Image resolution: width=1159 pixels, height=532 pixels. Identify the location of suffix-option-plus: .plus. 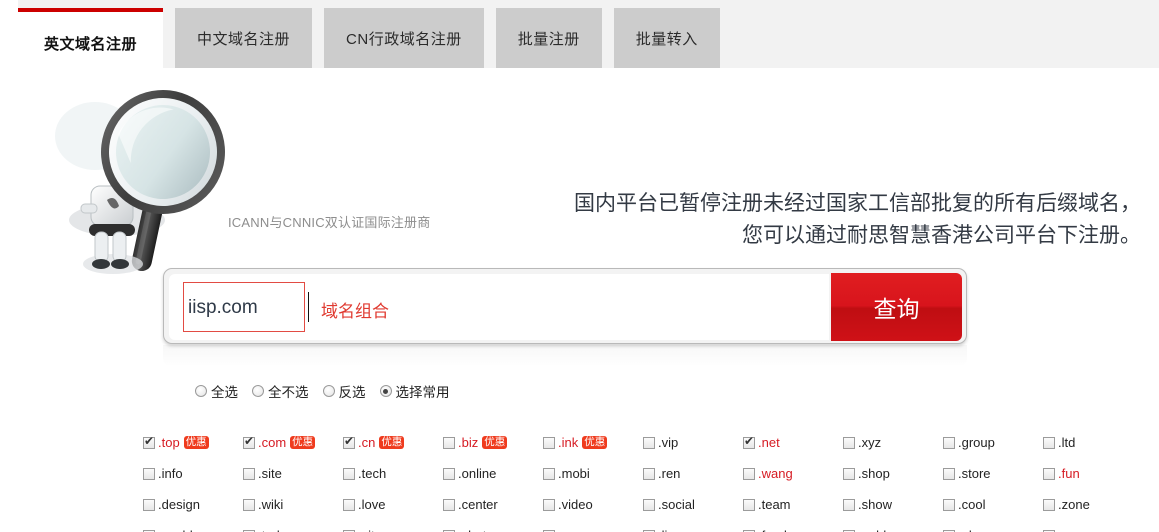
(993, 530).